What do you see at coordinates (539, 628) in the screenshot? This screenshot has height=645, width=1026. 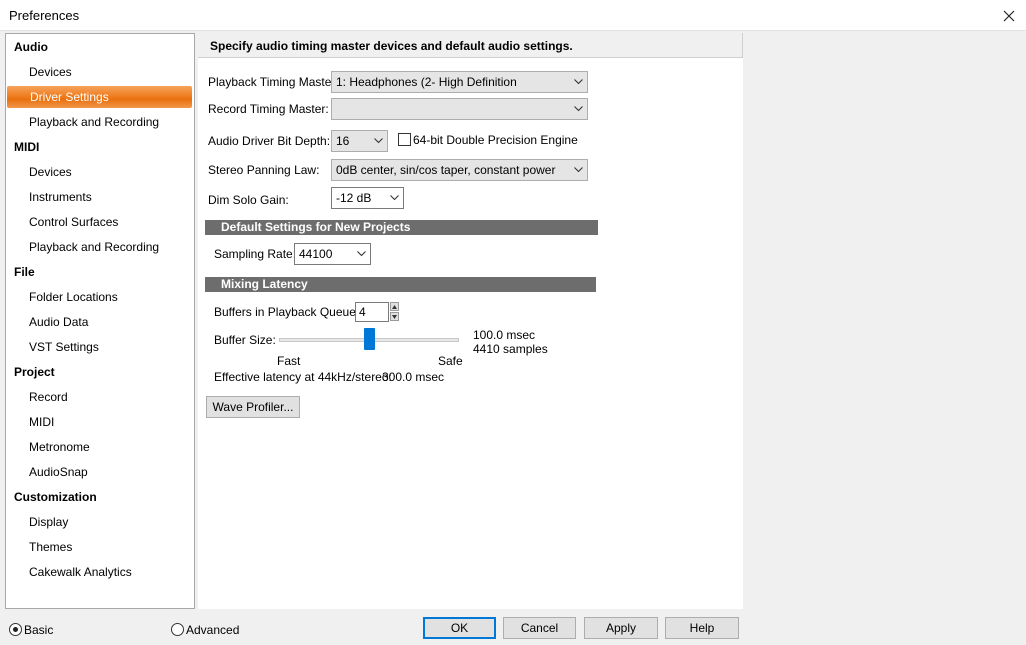 I see `cancel-button: Cancel` at bounding box center [539, 628].